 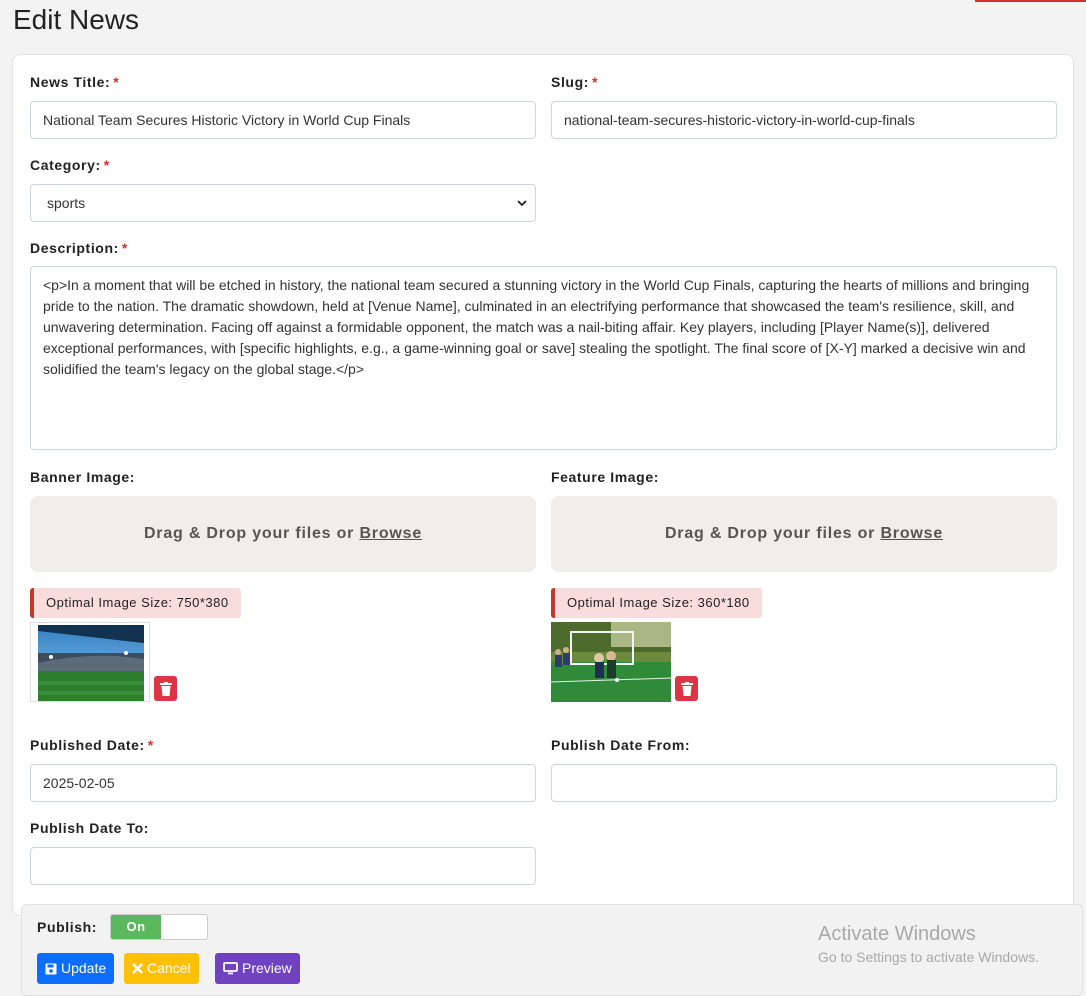 I want to click on soccer-players-image, so click(x=611, y=662).